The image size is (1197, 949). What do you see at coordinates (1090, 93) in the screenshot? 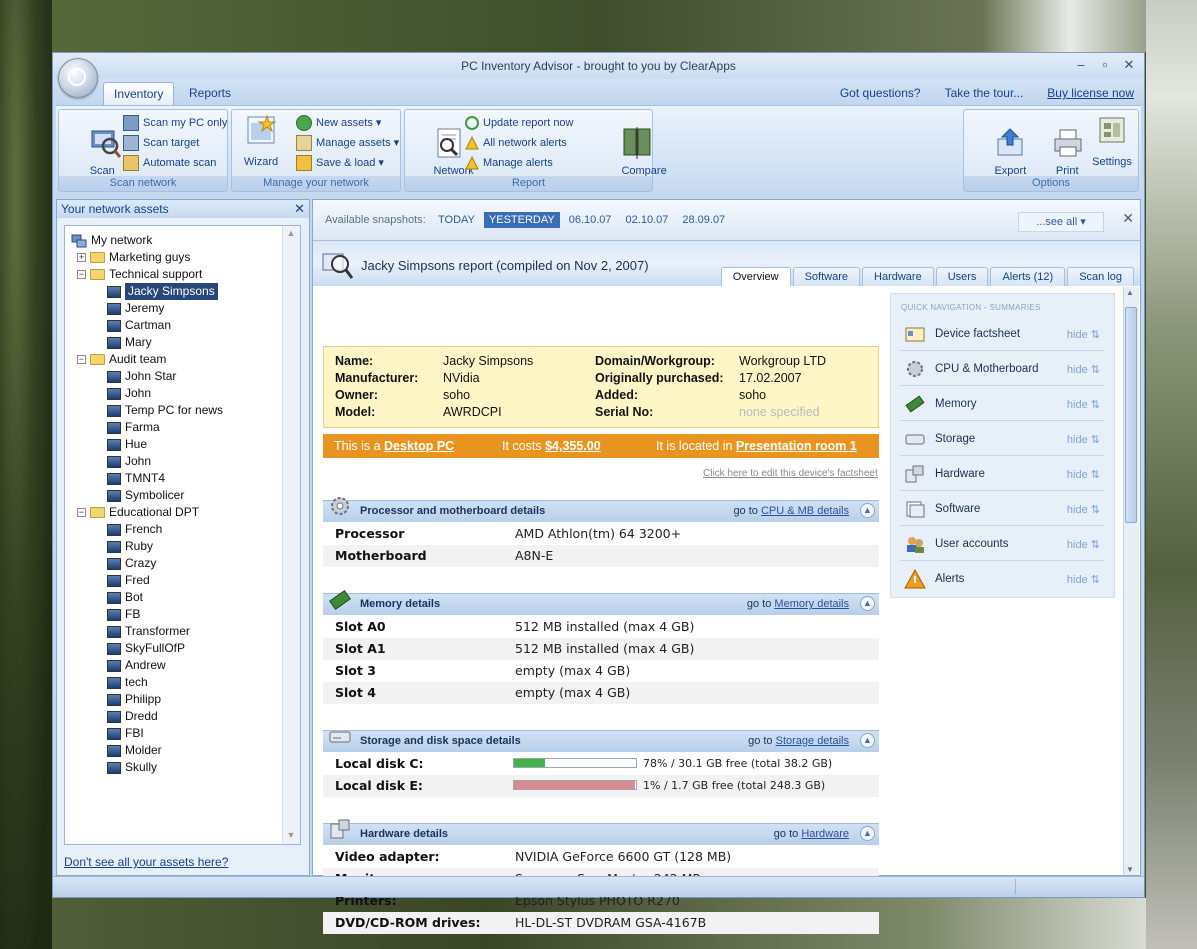
I see `buy-license-link: Buy license now` at bounding box center [1090, 93].